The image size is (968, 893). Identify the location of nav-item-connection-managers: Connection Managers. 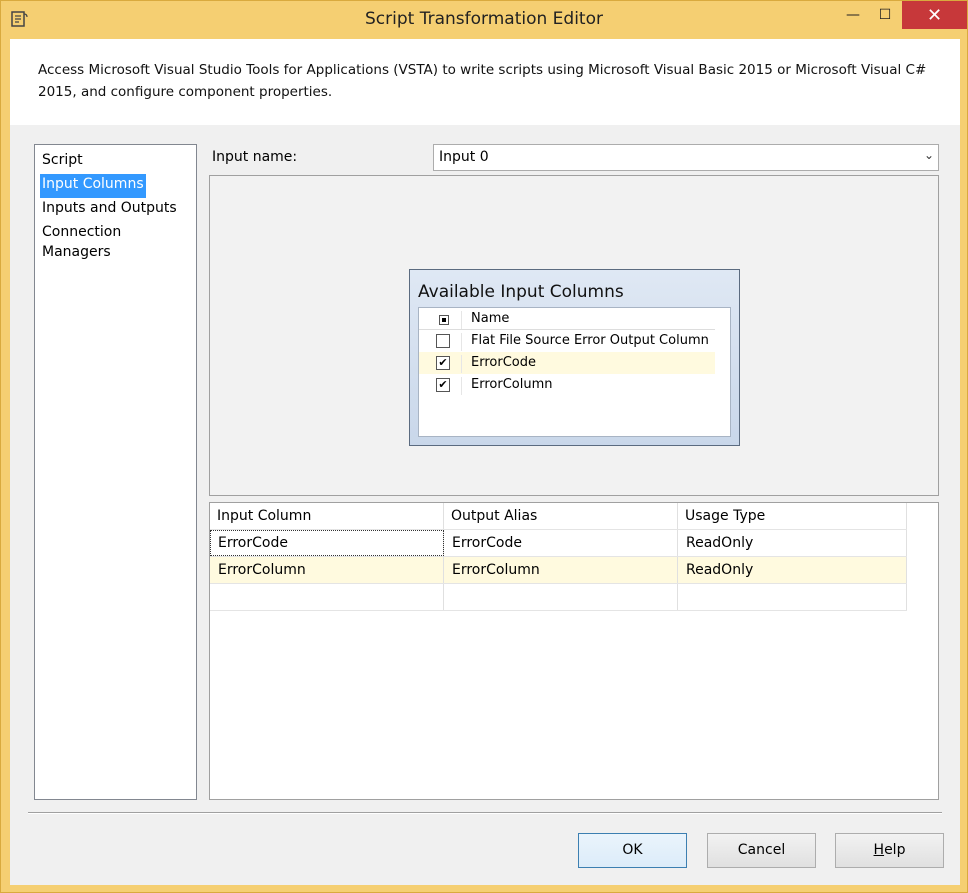
(118, 241).